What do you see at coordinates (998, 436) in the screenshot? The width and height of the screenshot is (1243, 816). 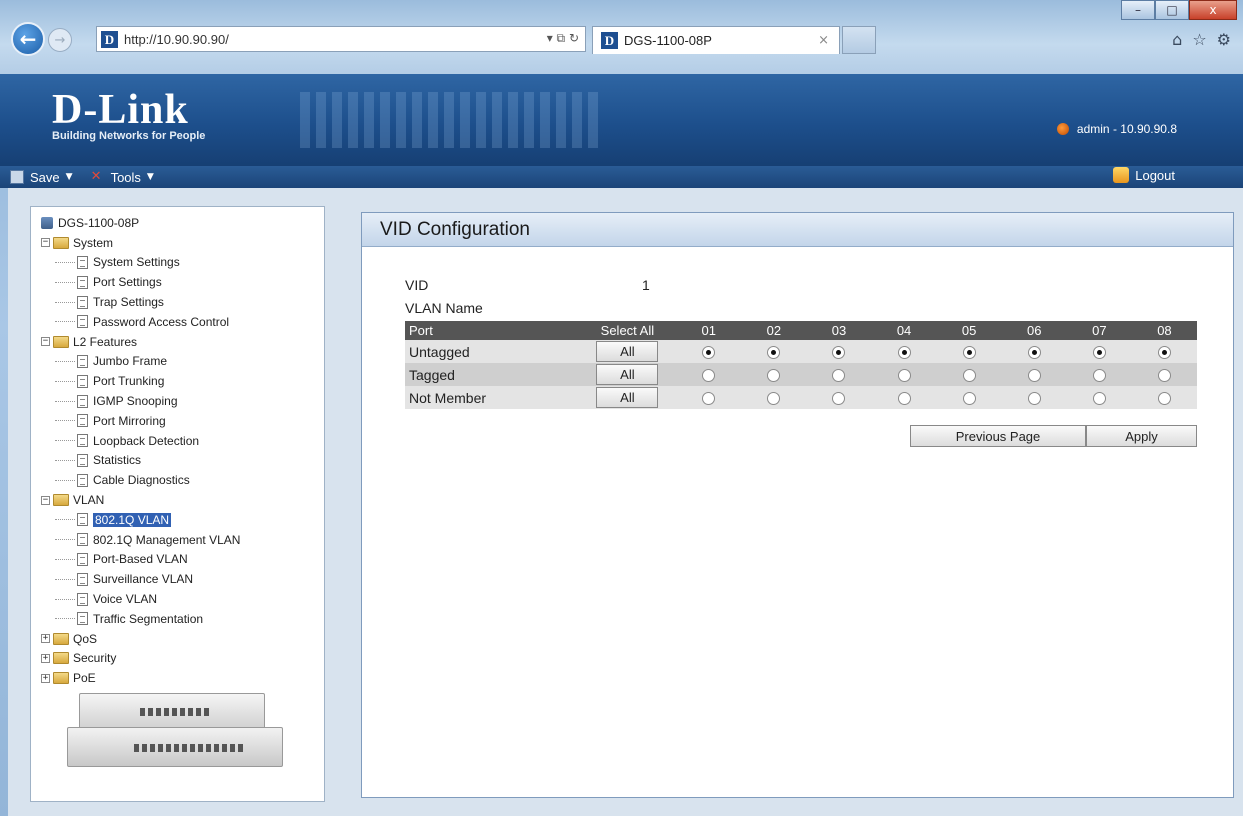 I see `previous-page-button: Previous Page` at bounding box center [998, 436].